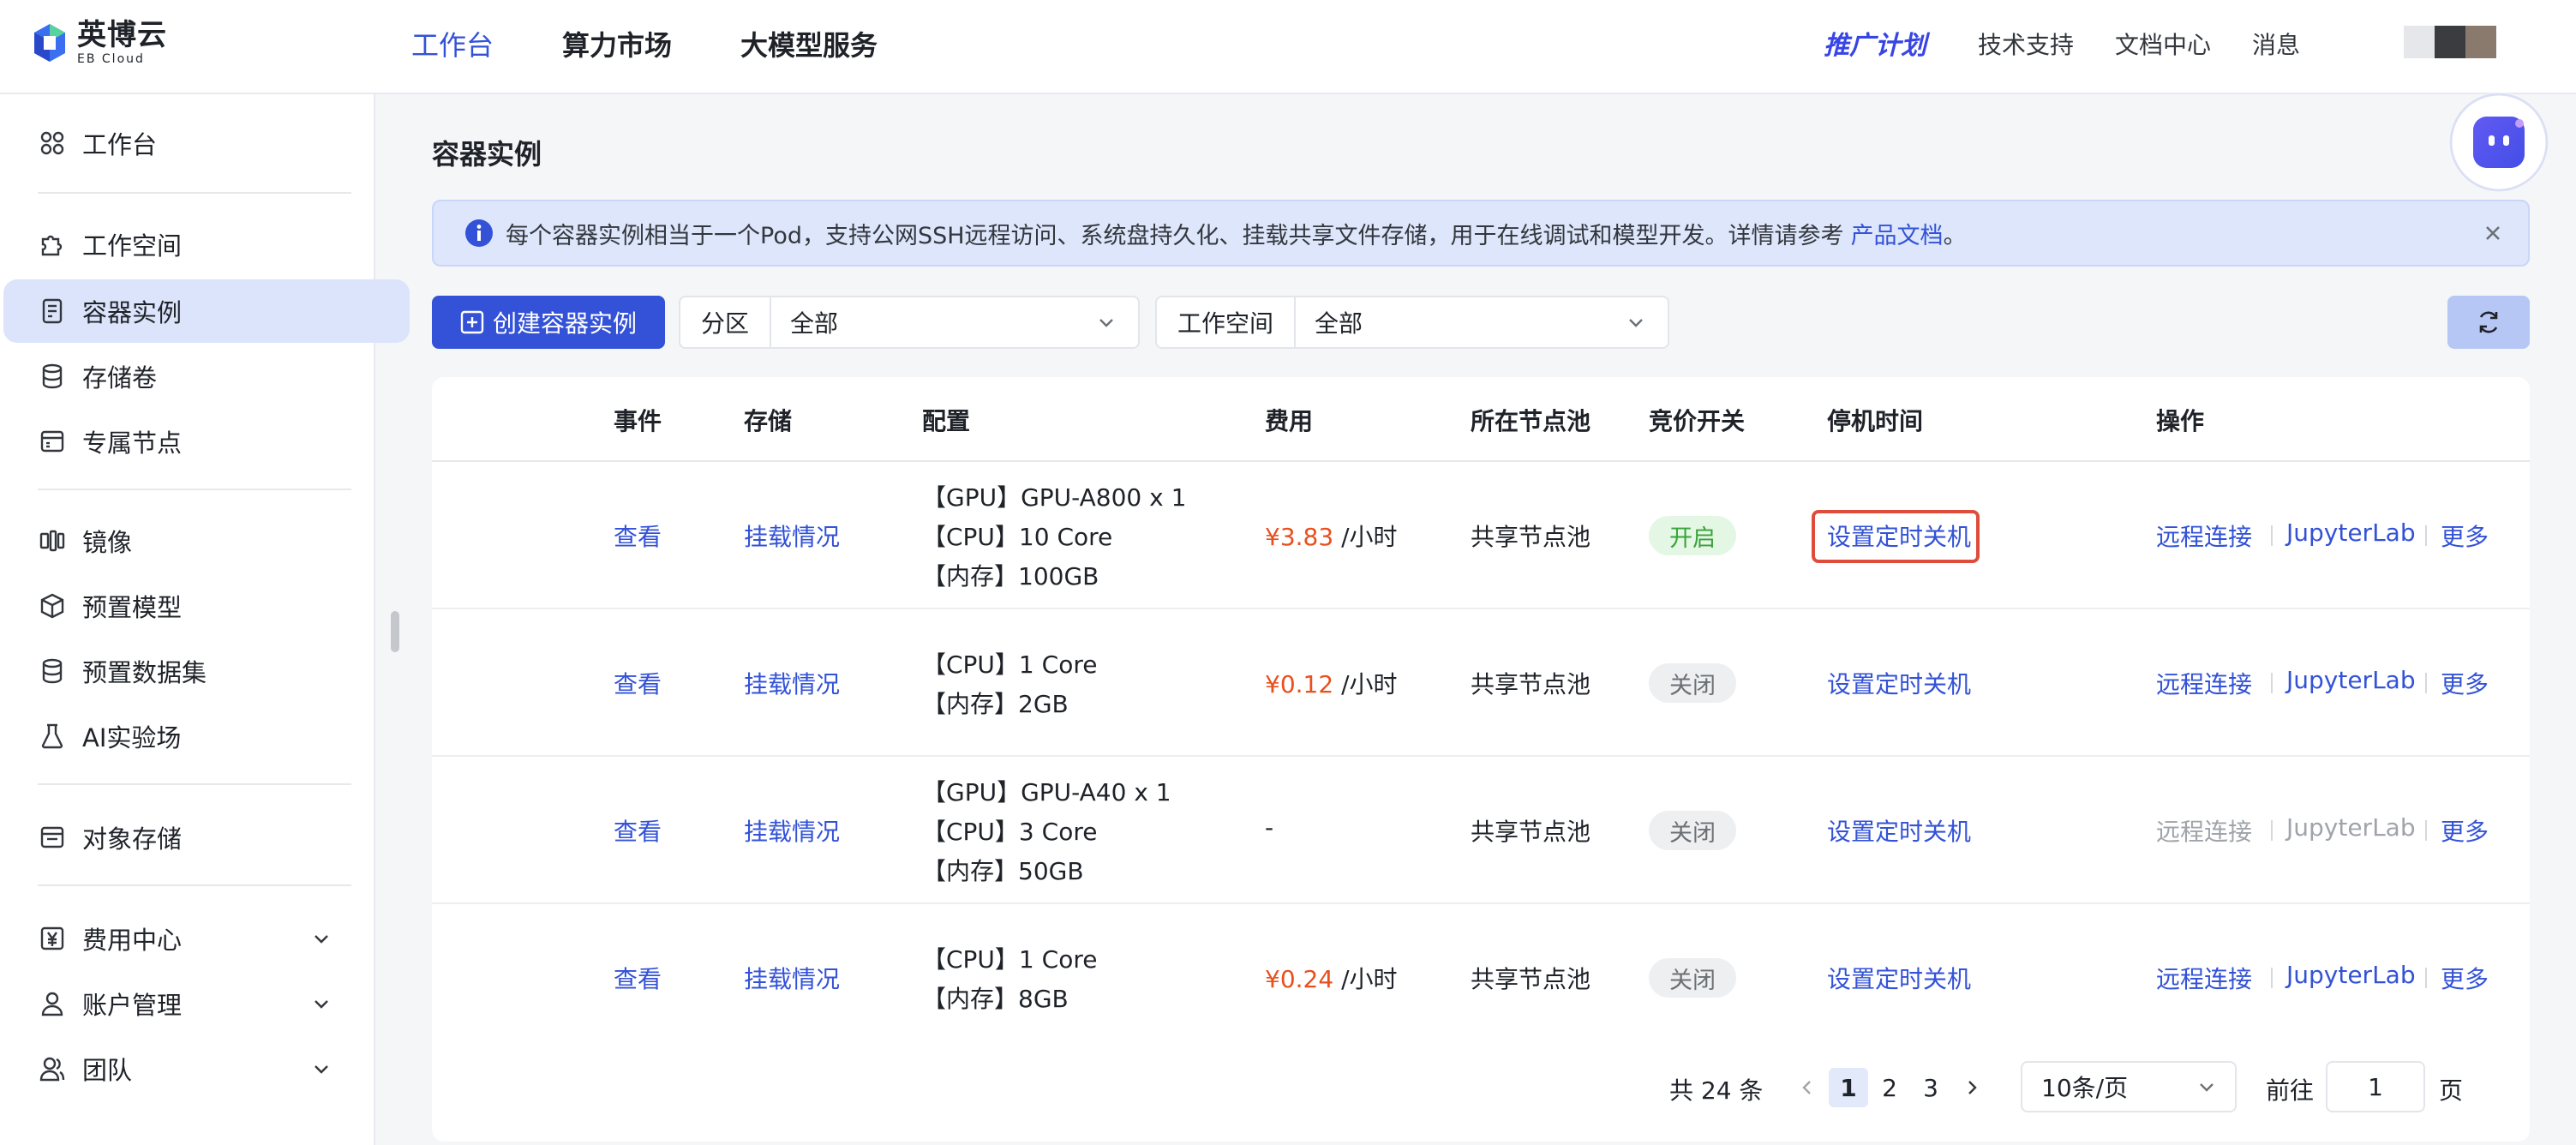 This screenshot has width=2576, height=1145. Describe the element at coordinates (946, 421) in the screenshot. I see `column-header-config: 配置` at that location.